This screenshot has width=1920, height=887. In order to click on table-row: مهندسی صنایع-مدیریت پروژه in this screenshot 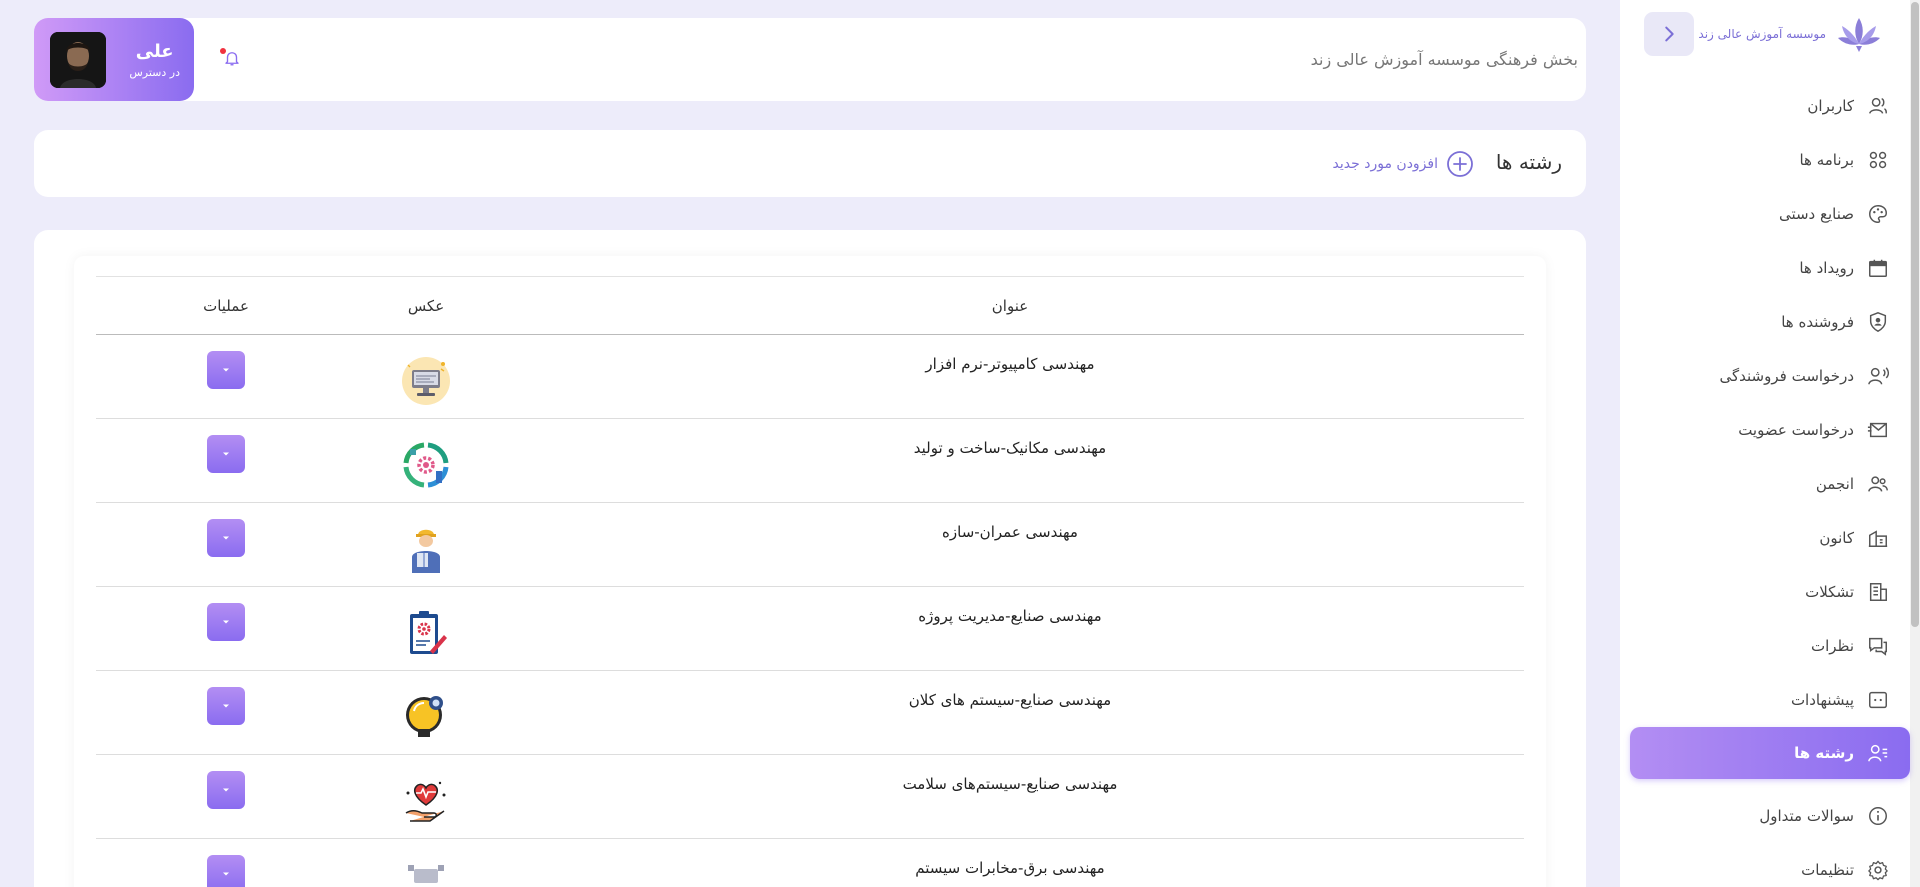, I will do `click(810, 628)`.